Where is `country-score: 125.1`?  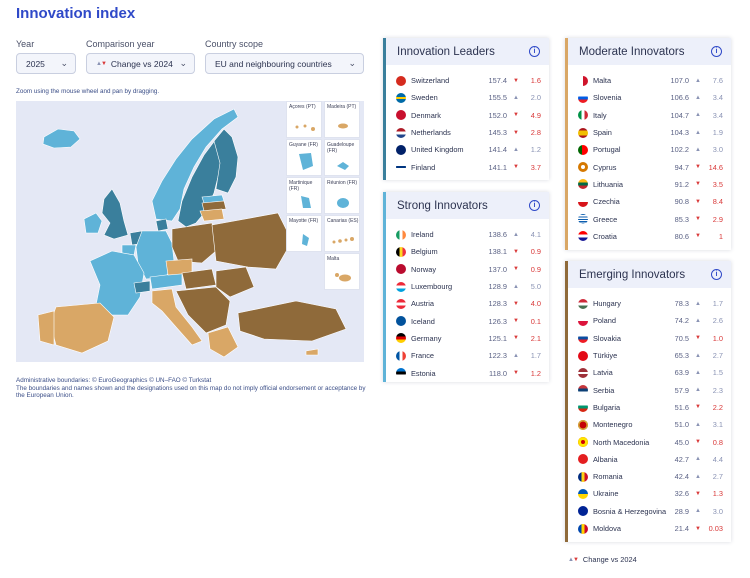 country-score: 125.1 is located at coordinates (498, 338).